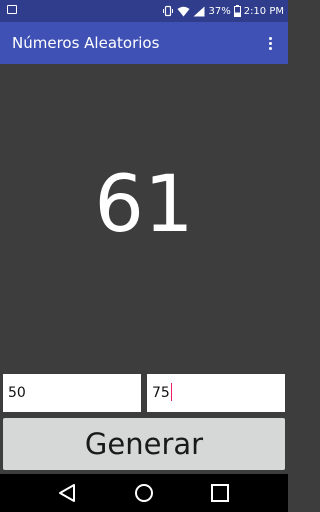 This screenshot has height=512, width=320. What do you see at coordinates (237, 11) in the screenshot?
I see `battery-icon` at bounding box center [237, 11].